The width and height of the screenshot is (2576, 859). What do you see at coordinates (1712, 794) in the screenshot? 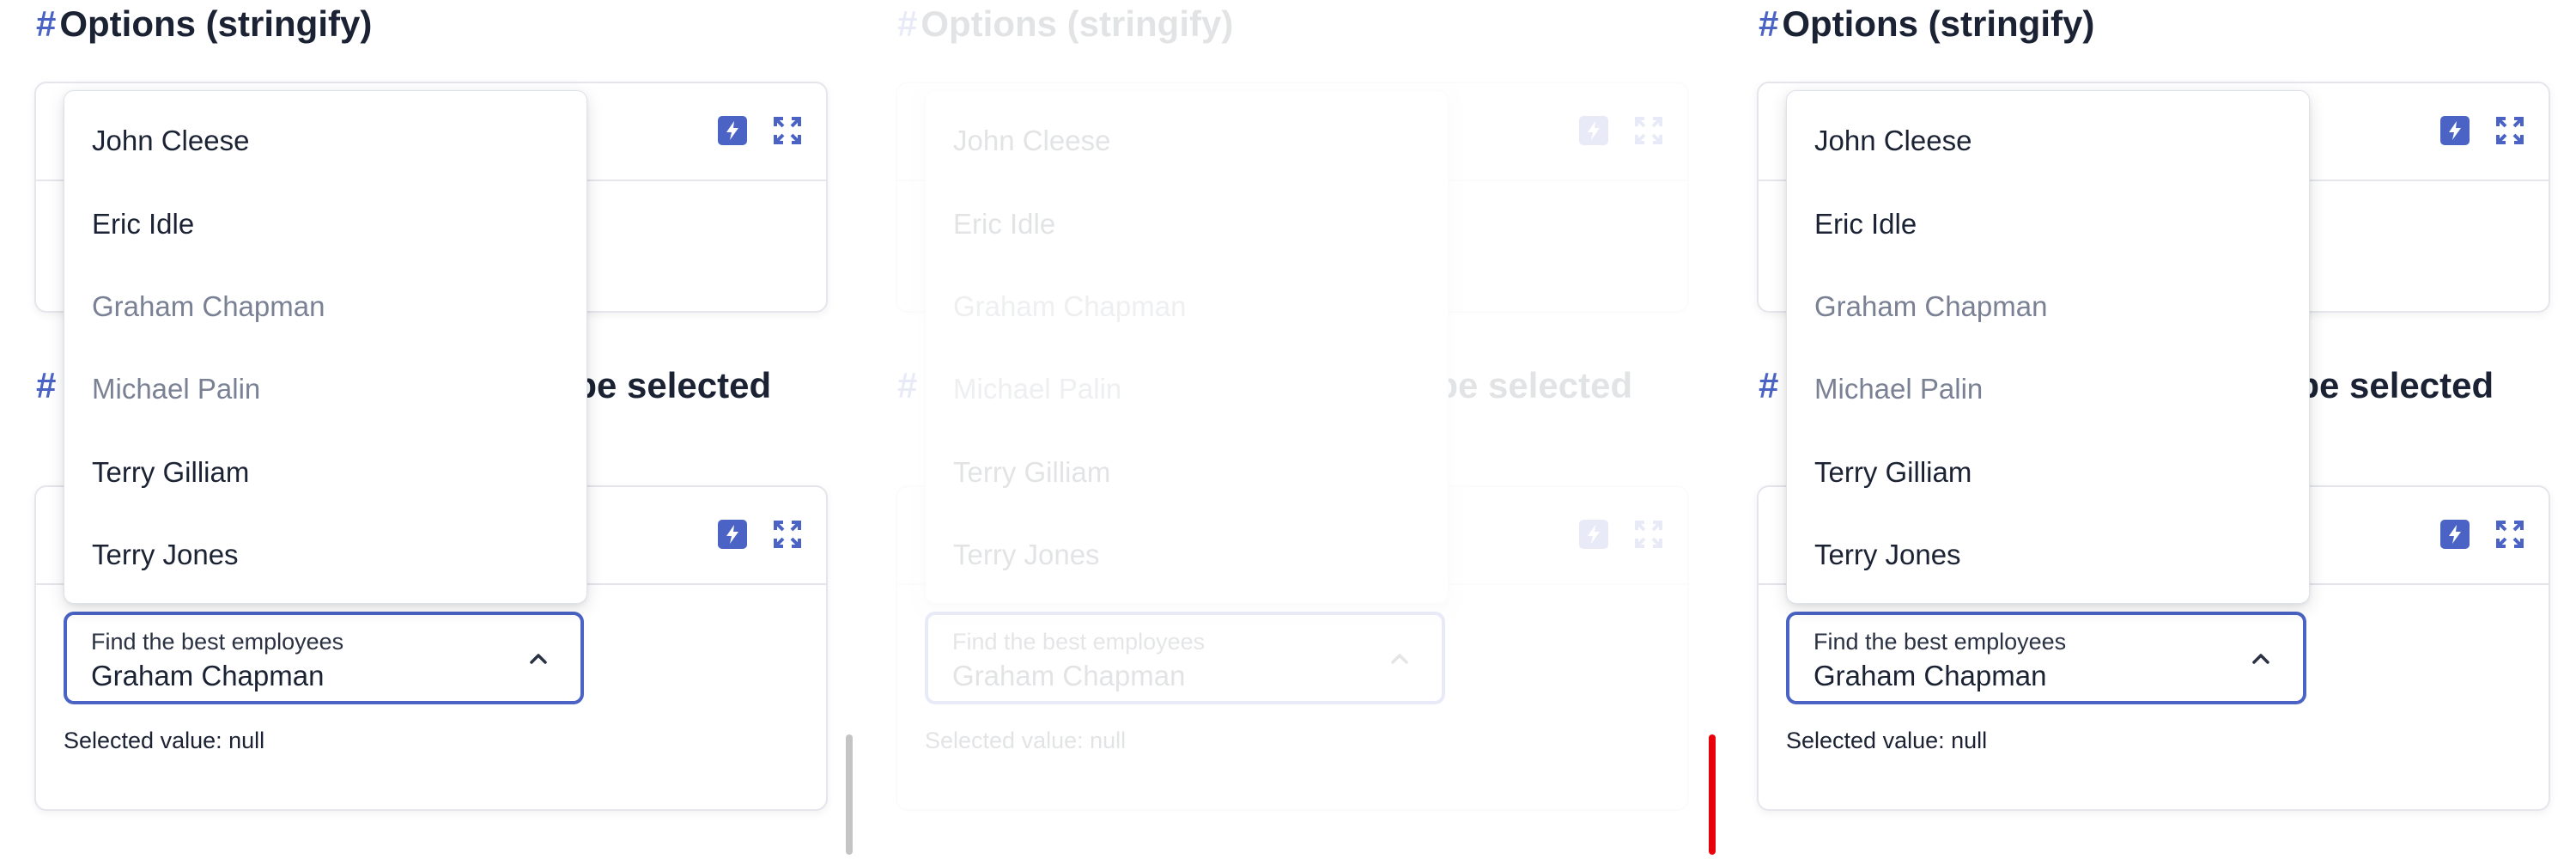
I see `scrollbar-thumb-active` at bounding box center [1712, 794].